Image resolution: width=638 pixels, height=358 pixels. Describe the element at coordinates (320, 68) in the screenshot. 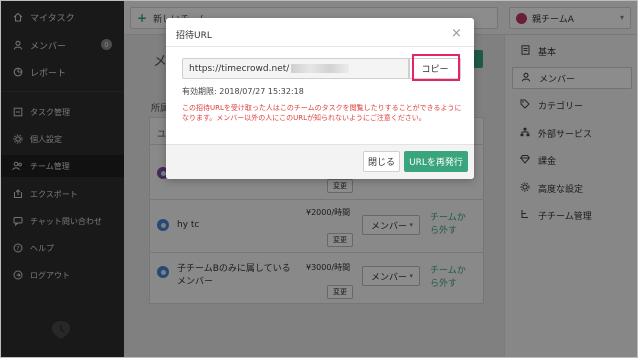

I see `redacted-url-token` at that location.